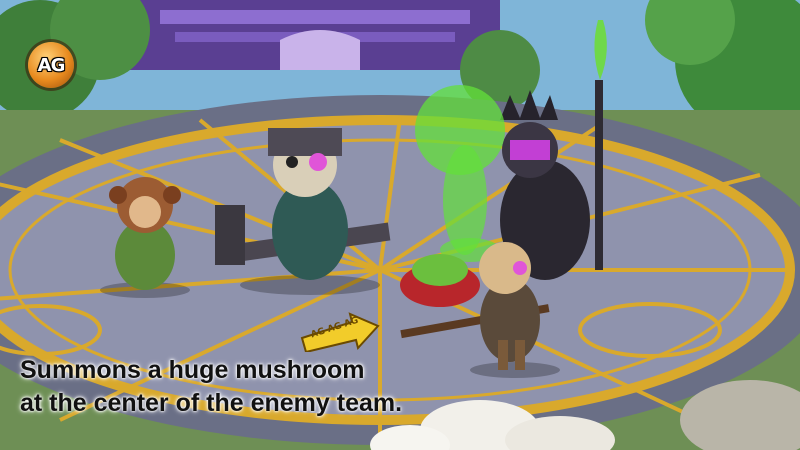 The width and height of the screenshot is (800, 450). What do you see at coordinates (192, 370) in the screenshot?
I see `caption-line-1: Summons a huge mushroom` at bounding box center [192, 370].